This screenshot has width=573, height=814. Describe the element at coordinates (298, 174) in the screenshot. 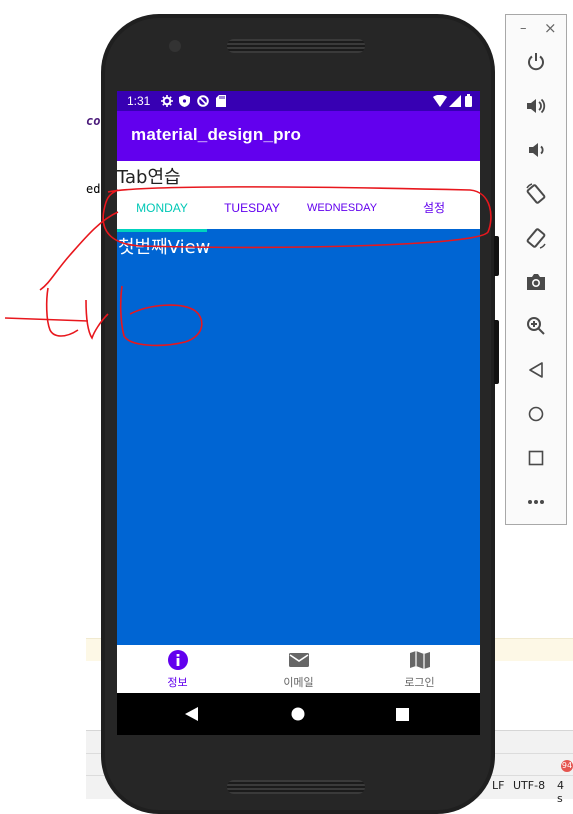

I see `heading-row: Tab연습` at that location.